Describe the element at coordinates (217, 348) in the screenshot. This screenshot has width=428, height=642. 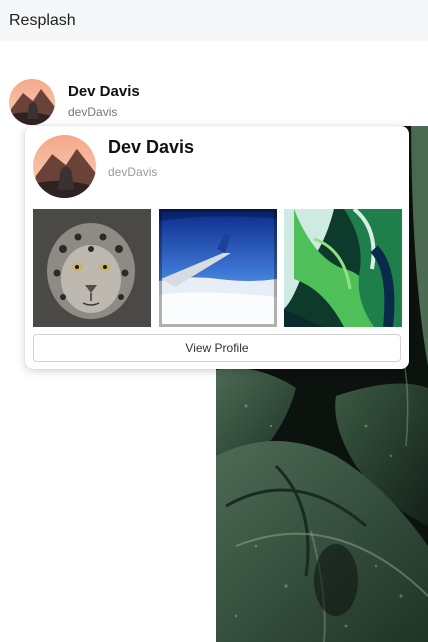
I see `view-profile-button: View Profile` at that location.